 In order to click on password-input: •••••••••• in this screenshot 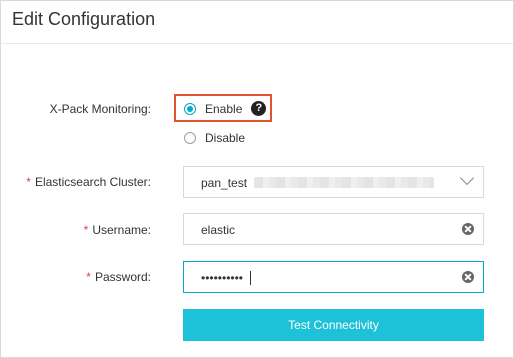, I will do `click(333, 277)`.